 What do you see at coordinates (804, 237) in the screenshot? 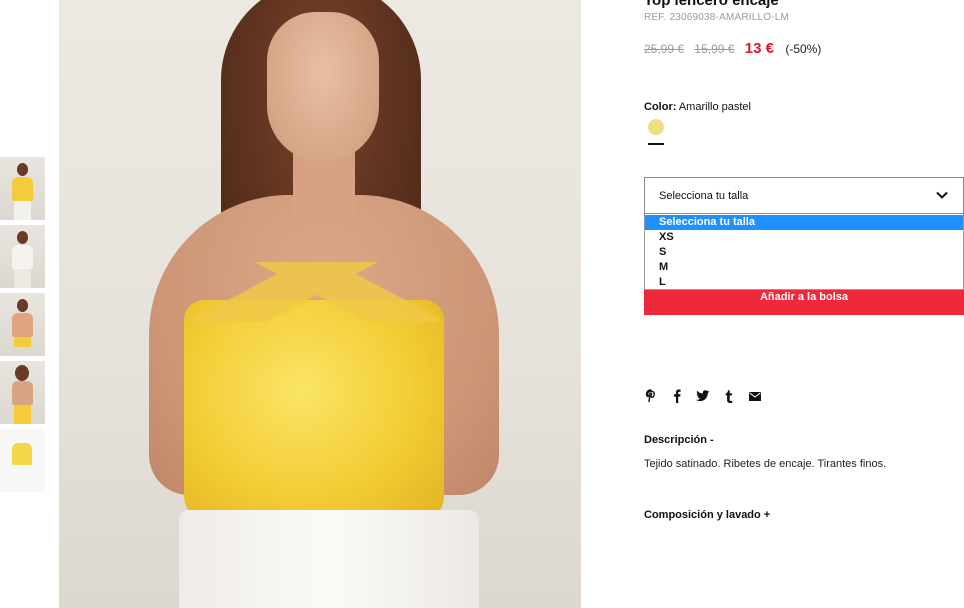
I see `size-option-xs: XS` at bounding box center [804, 237].